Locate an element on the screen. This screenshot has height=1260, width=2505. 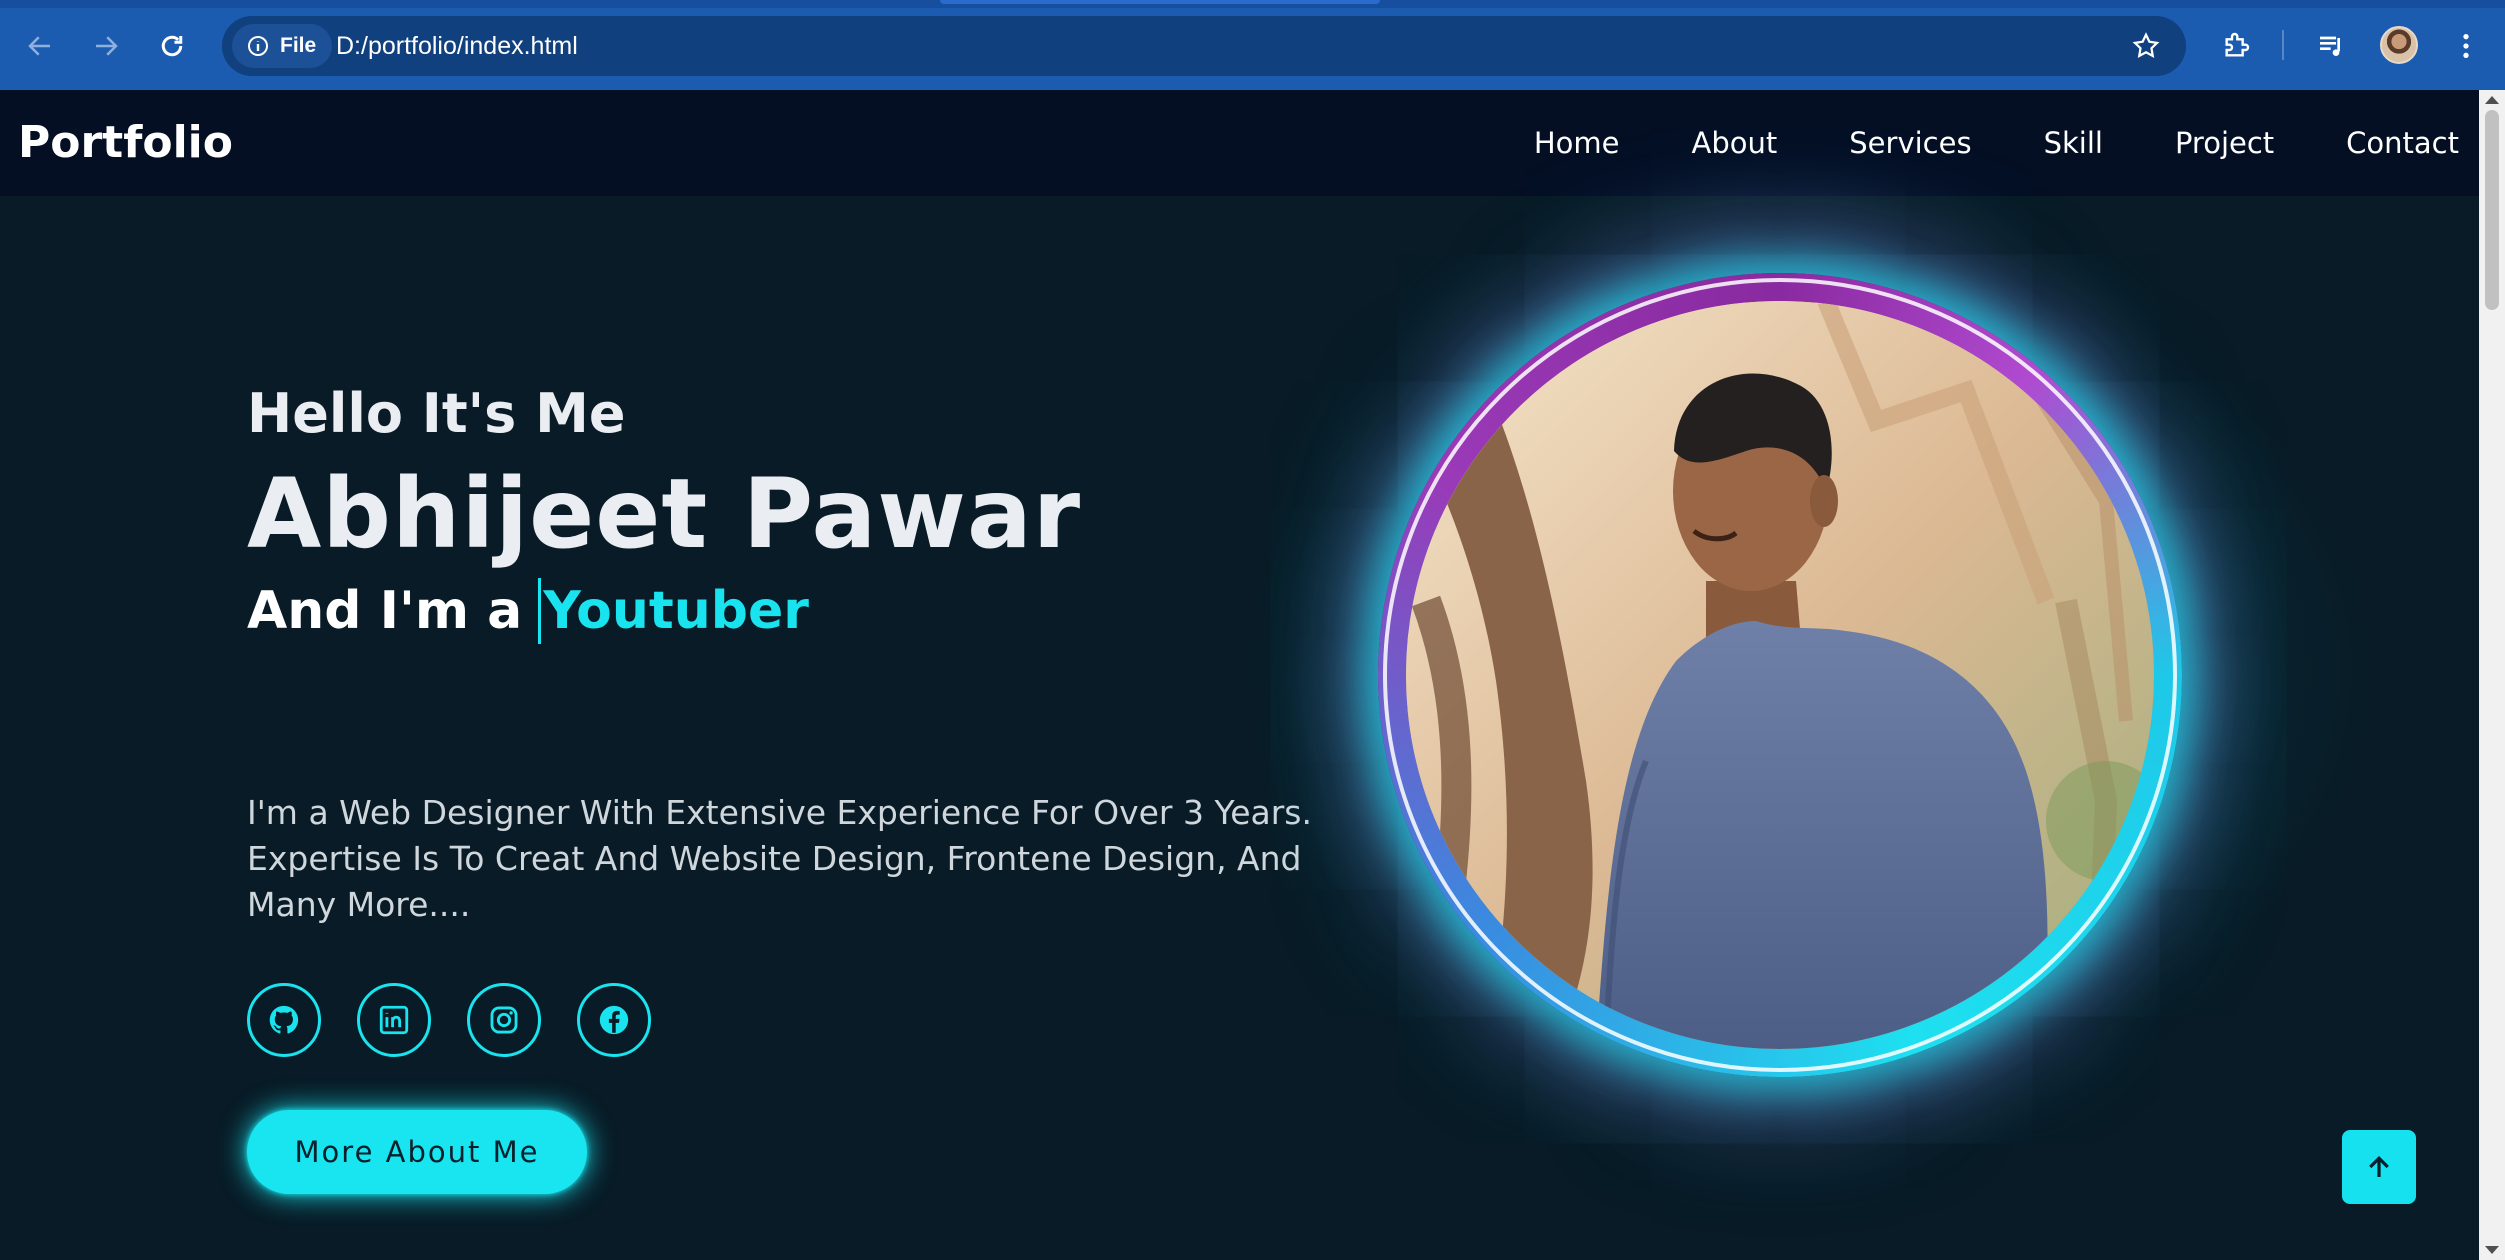
star-icon is located at coordinates (2146, 45).